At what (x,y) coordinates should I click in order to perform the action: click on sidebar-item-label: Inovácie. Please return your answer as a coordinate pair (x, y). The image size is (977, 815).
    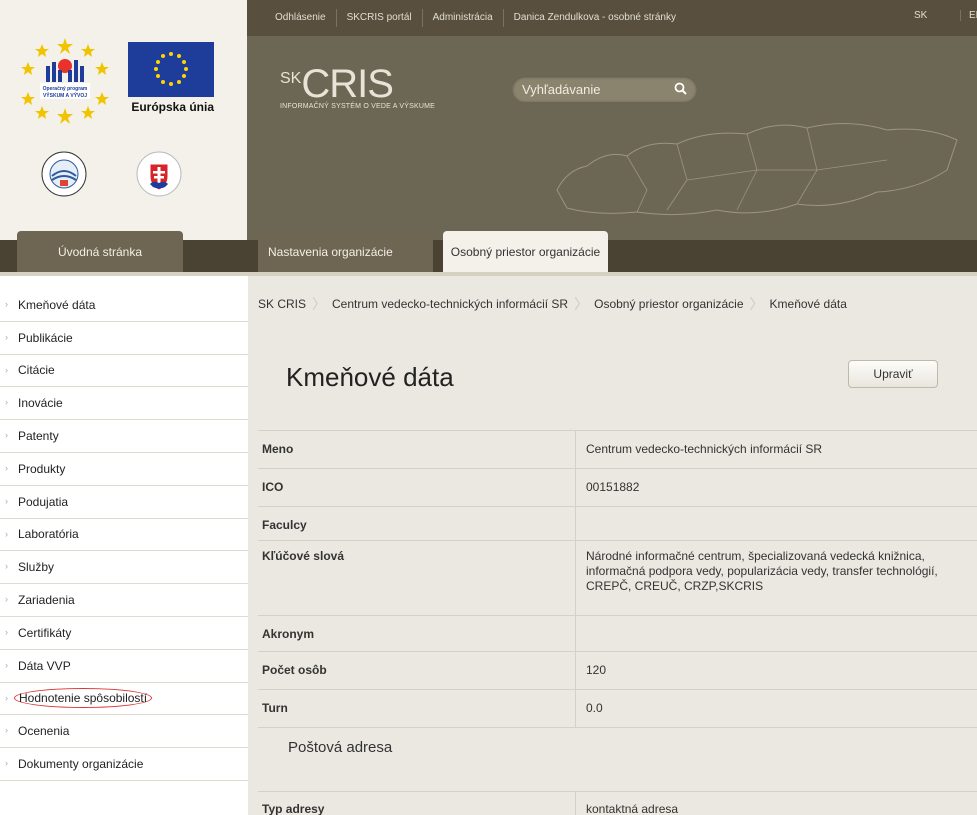
    Looking at the image, I should click on (40, 403).